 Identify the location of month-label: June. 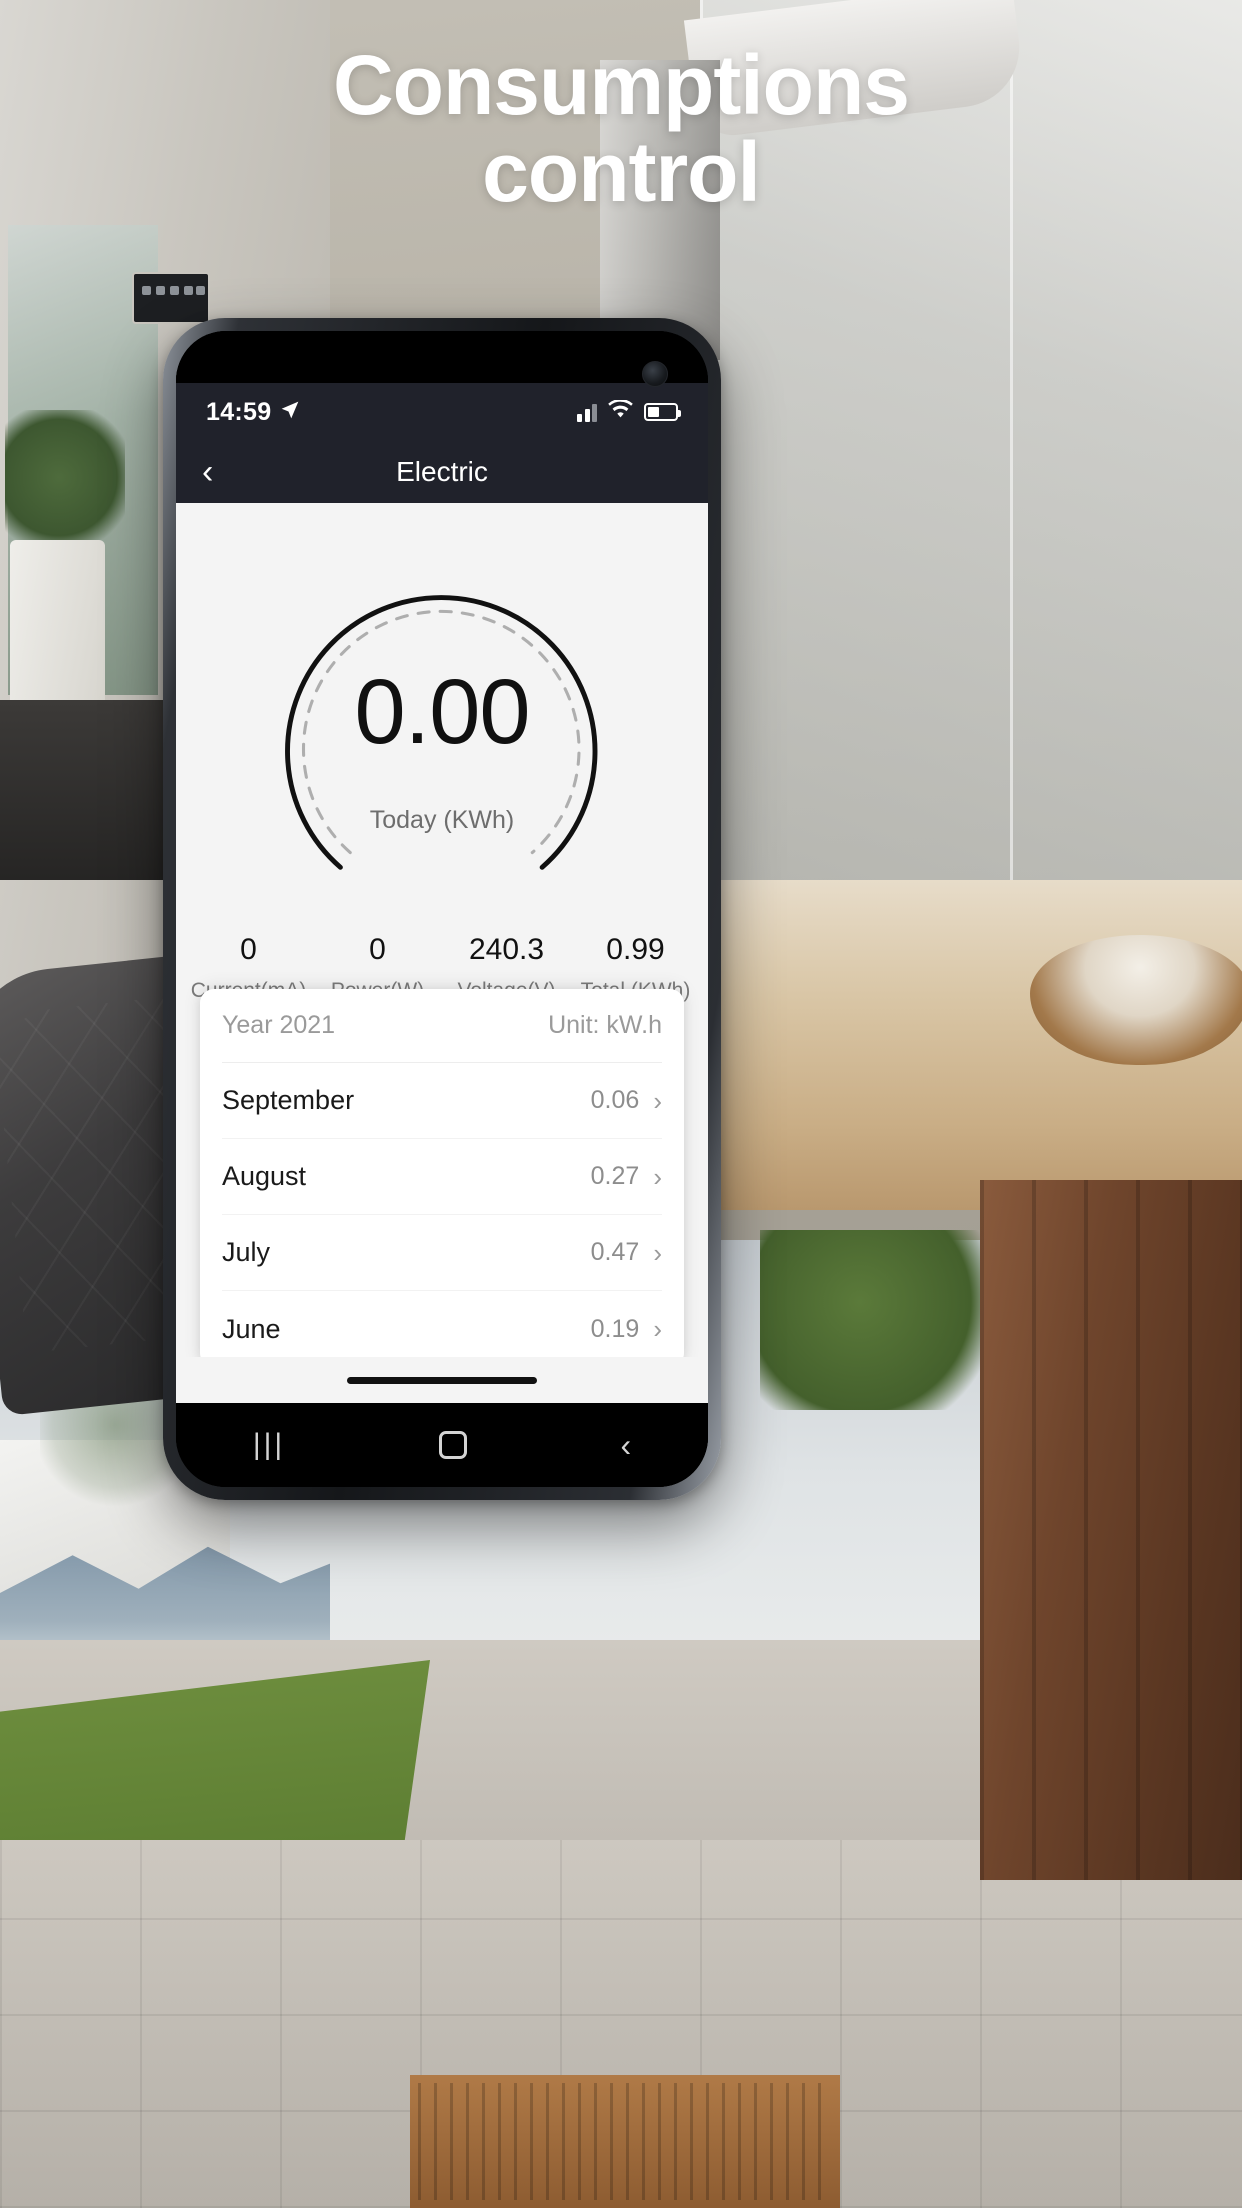
(251, 1328).